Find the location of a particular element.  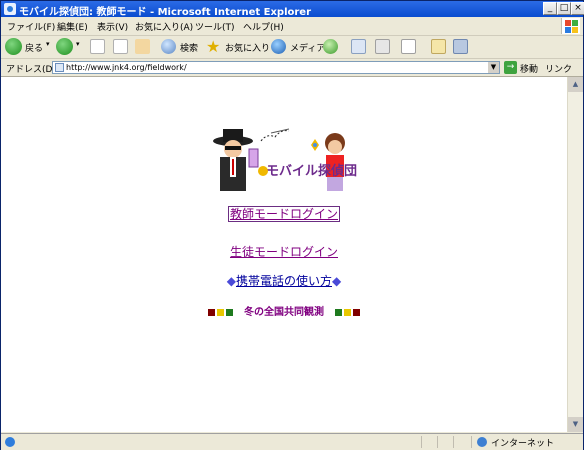

back-button-label: 戻る is located at coordinates (34, 47).